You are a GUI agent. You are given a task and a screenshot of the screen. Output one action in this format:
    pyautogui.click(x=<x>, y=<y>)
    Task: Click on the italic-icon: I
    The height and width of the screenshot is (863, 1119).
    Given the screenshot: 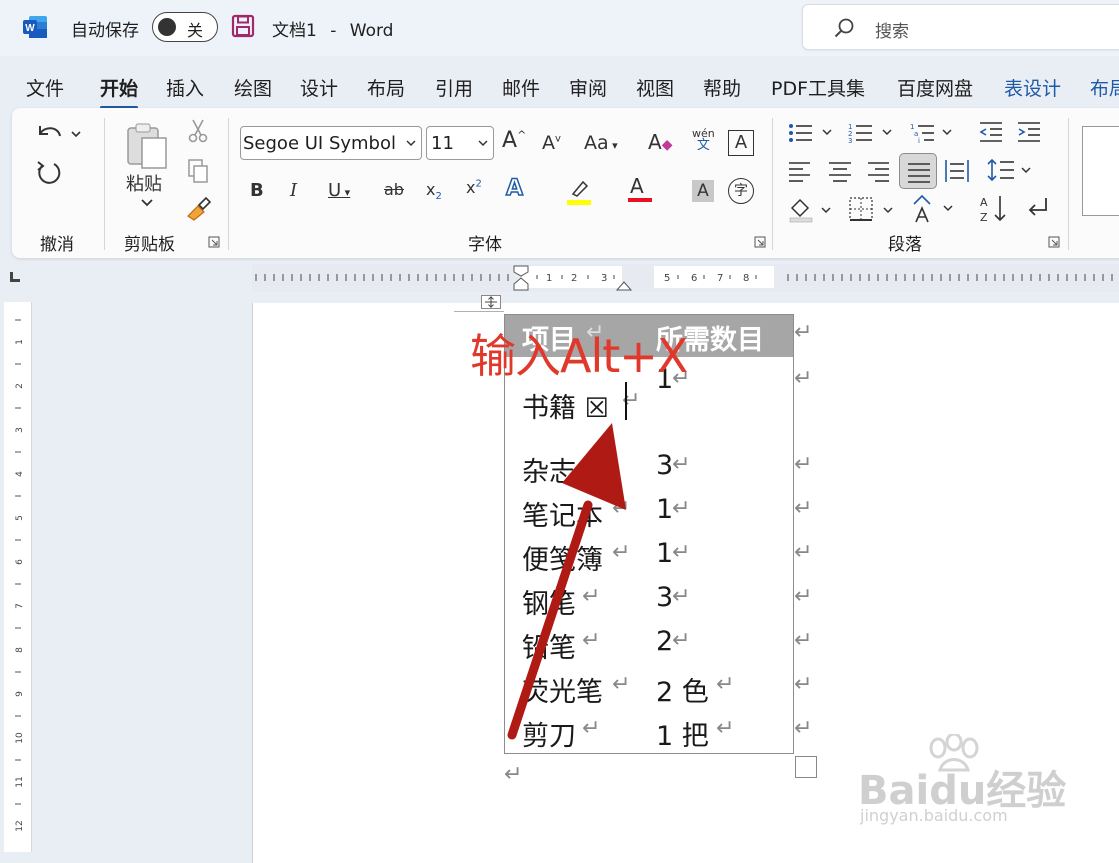 What is the action you would take?
    pyautogui.click(x=293, y=190)
    